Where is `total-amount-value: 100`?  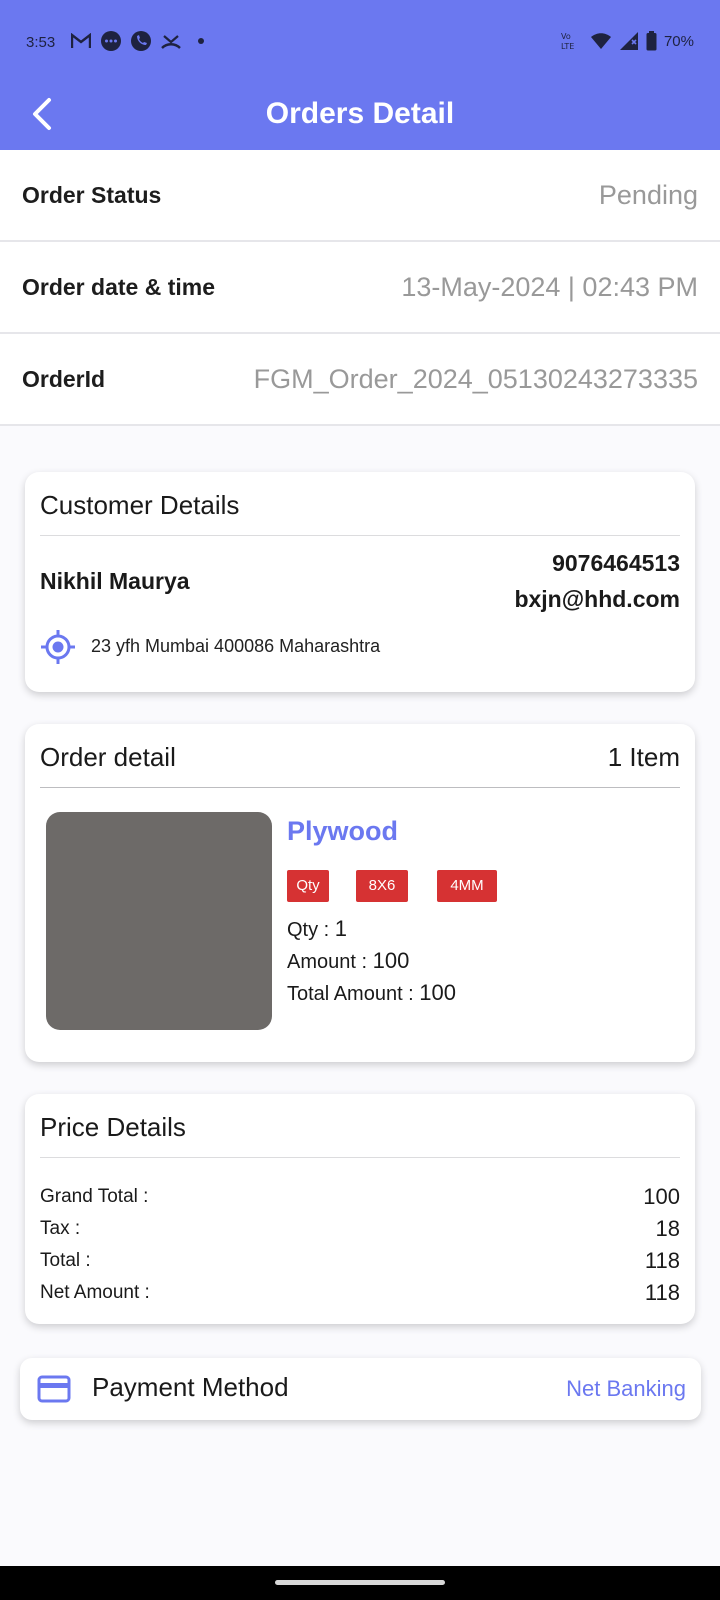 total-amount-value: 100 is located at coordinates (438, 992).